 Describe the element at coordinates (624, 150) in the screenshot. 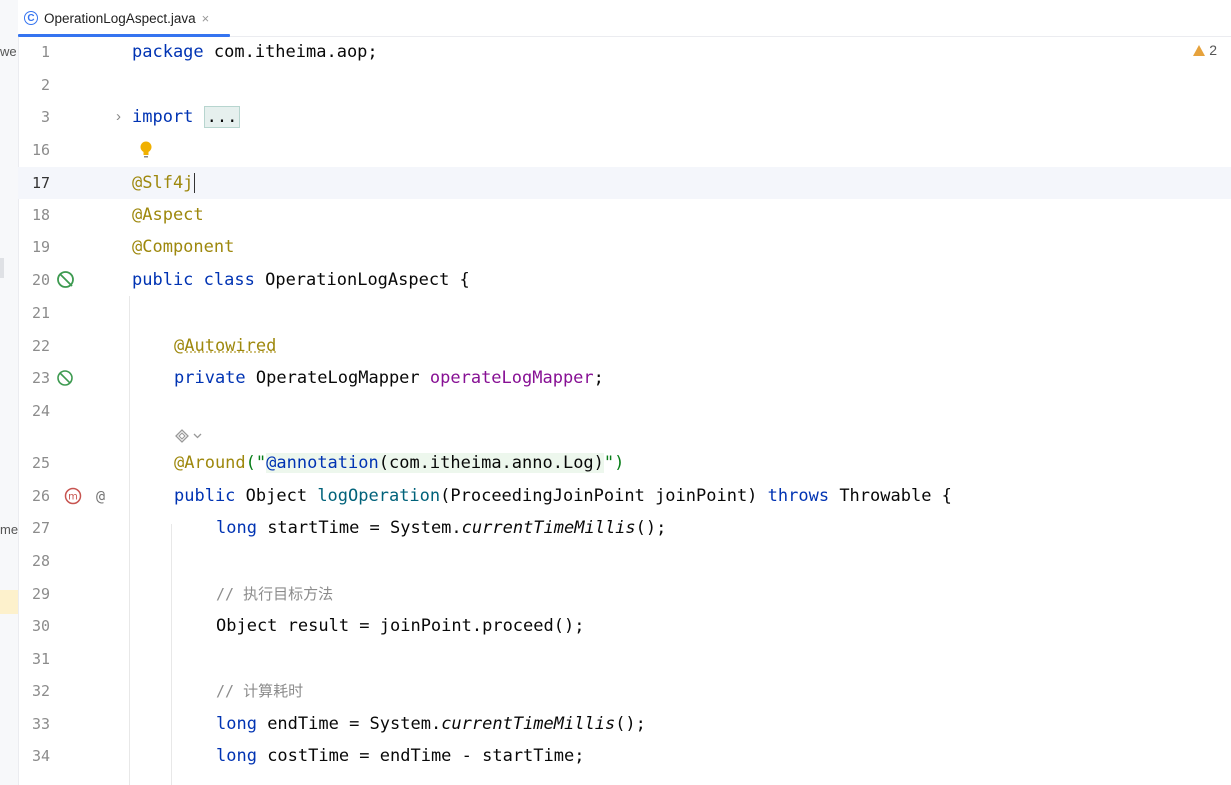

I see `code-line-16: 16` at that location.